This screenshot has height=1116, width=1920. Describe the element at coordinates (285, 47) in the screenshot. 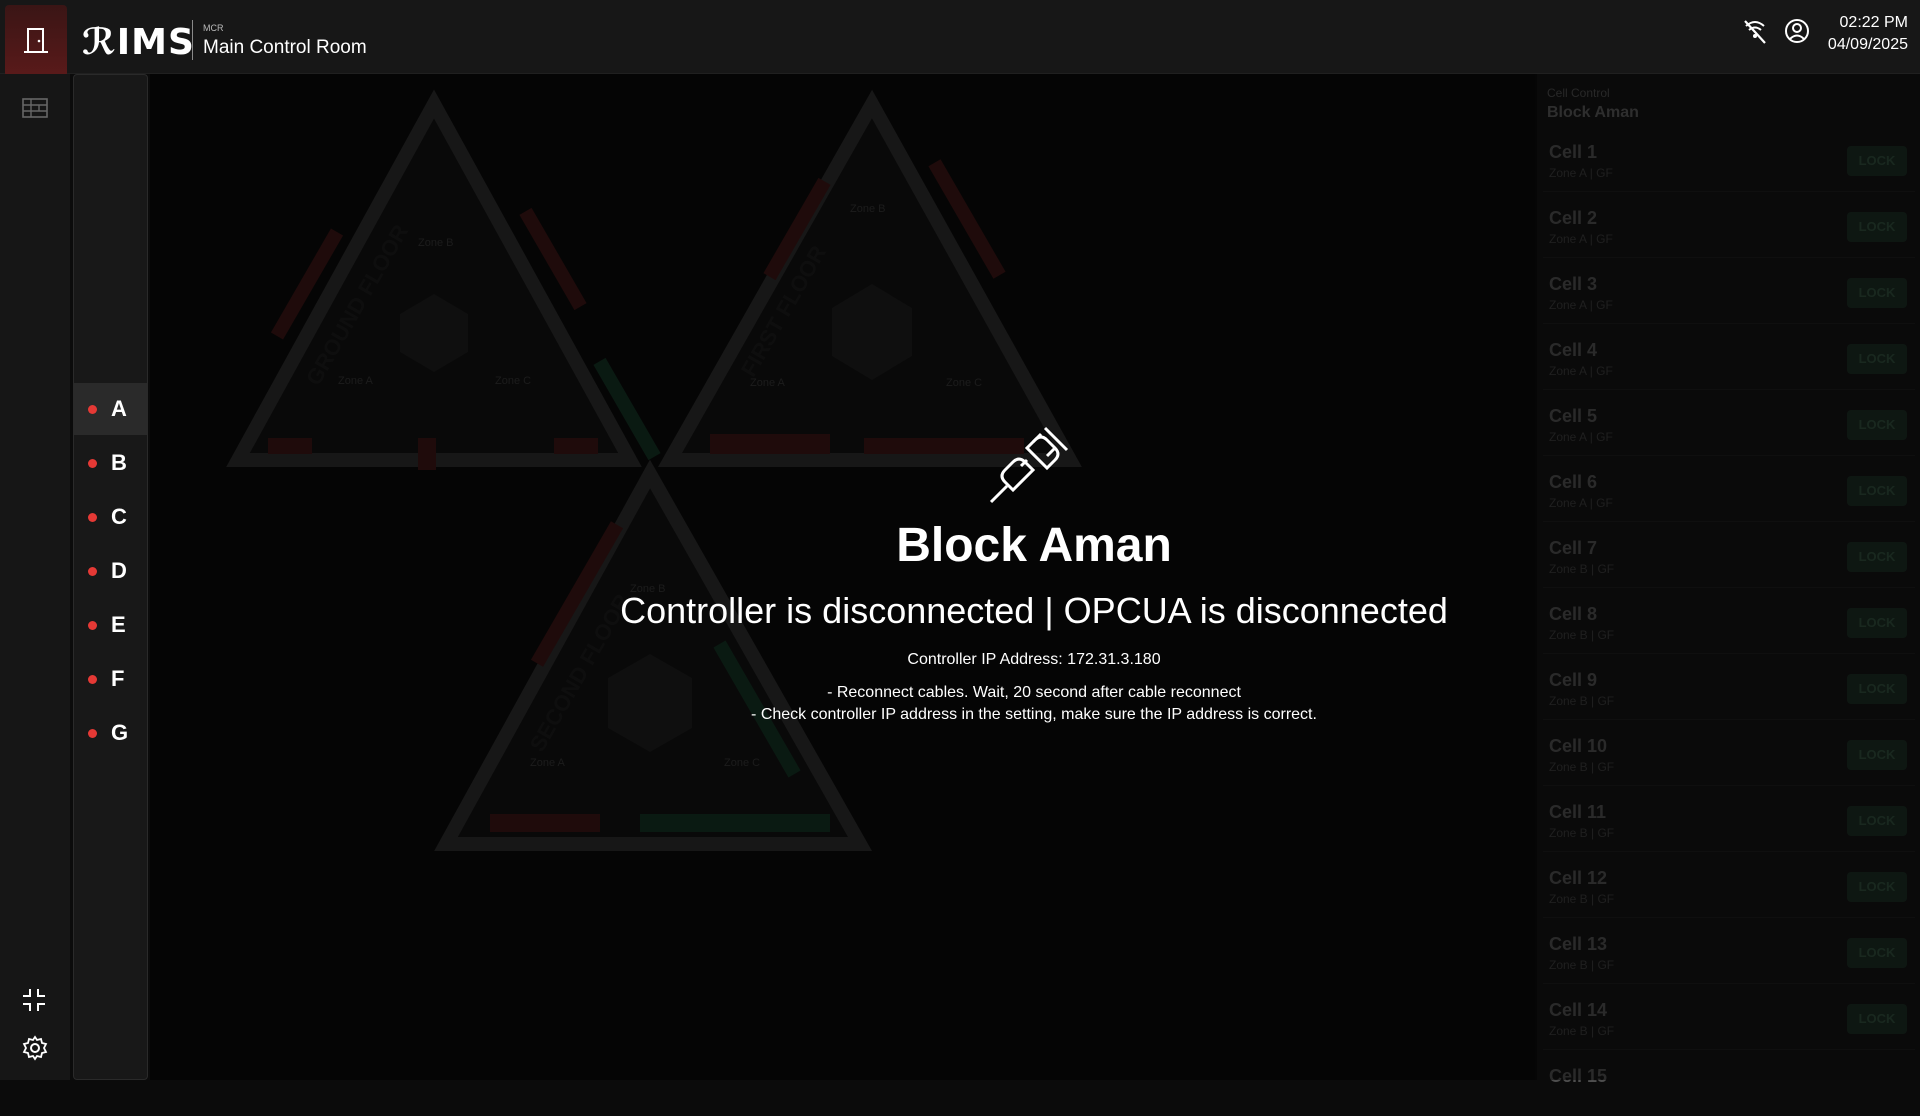

I see `page-title: Main Control Room` at that location.